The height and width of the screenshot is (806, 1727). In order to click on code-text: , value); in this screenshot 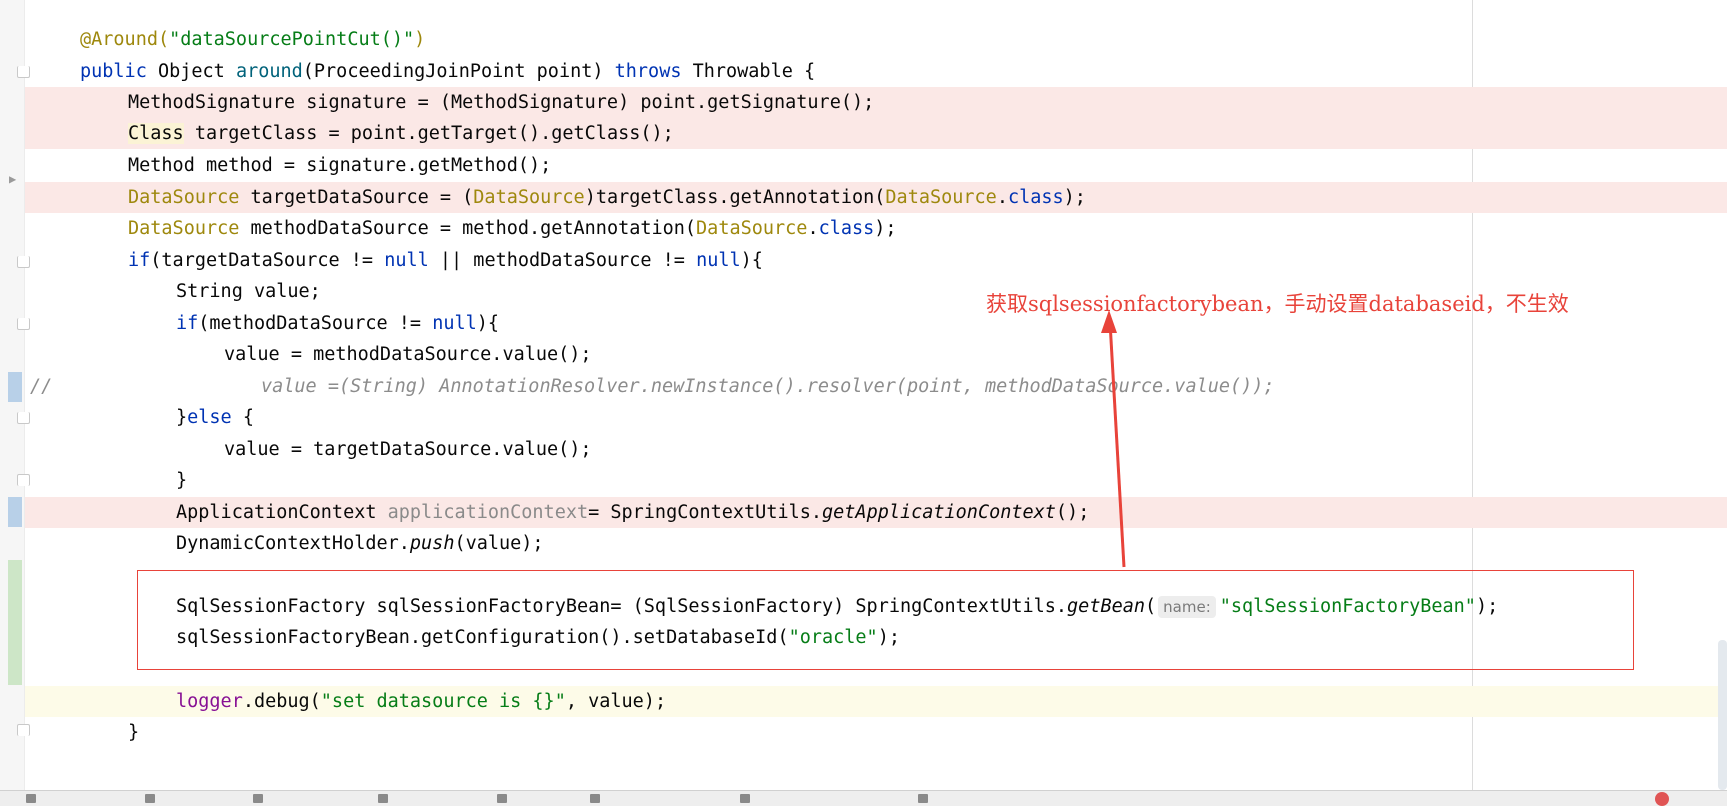, I will do `click(616, 701)`.